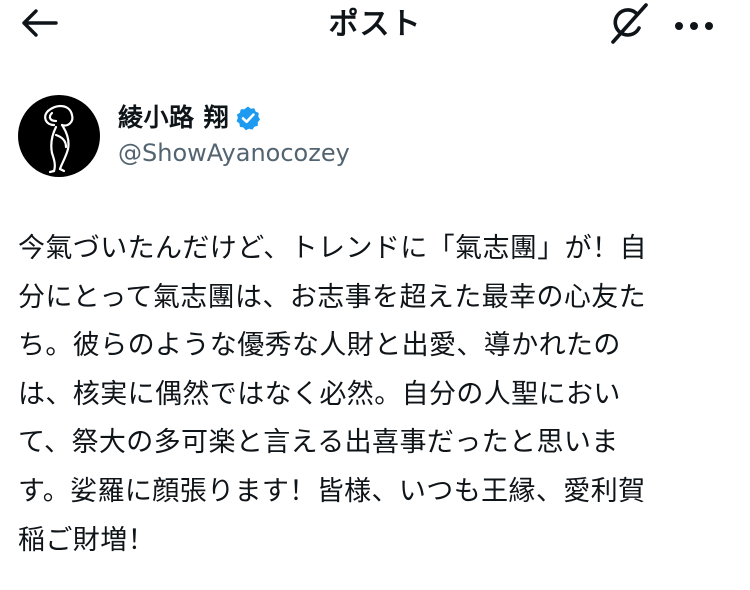 The height and width of the screenshot is (590, 750). Describe the element at coordinates (86, 540) in the screenshot. I see `post-text-line: 稲ご財増！` at that location.